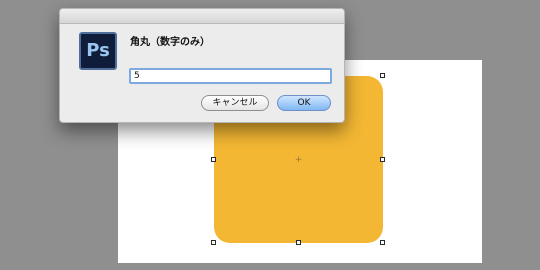 This screenshot has height=270, width=540. I want to click on radius-input: 5, so click(230, 76).